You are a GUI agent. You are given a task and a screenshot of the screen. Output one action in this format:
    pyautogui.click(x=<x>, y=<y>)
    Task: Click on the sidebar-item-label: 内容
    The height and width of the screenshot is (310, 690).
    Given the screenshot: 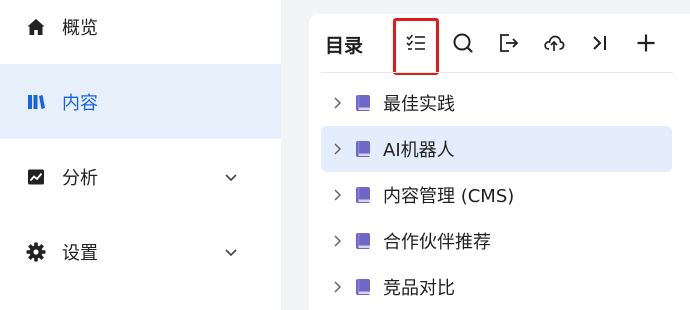 What is the action you would take?
    pyautogui.click(x=80, y=103)
    